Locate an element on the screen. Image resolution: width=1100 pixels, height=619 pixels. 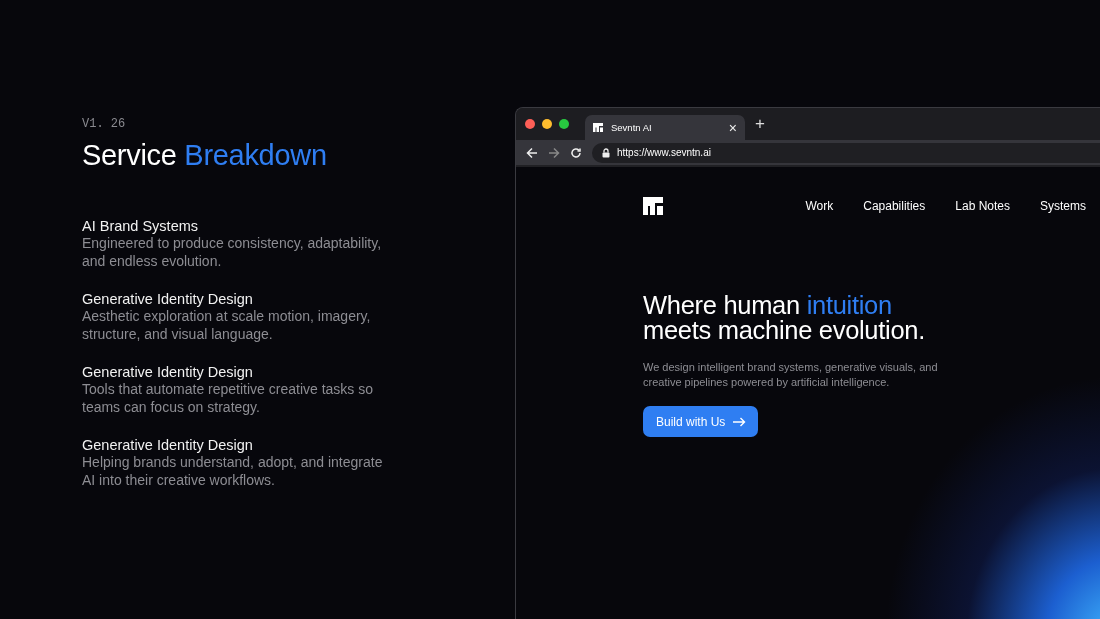
hero-description: We design intelligent brand systems, generative visuals, and creative pipelines powered by artificial intelligence. is located at coordinates (791, 375).